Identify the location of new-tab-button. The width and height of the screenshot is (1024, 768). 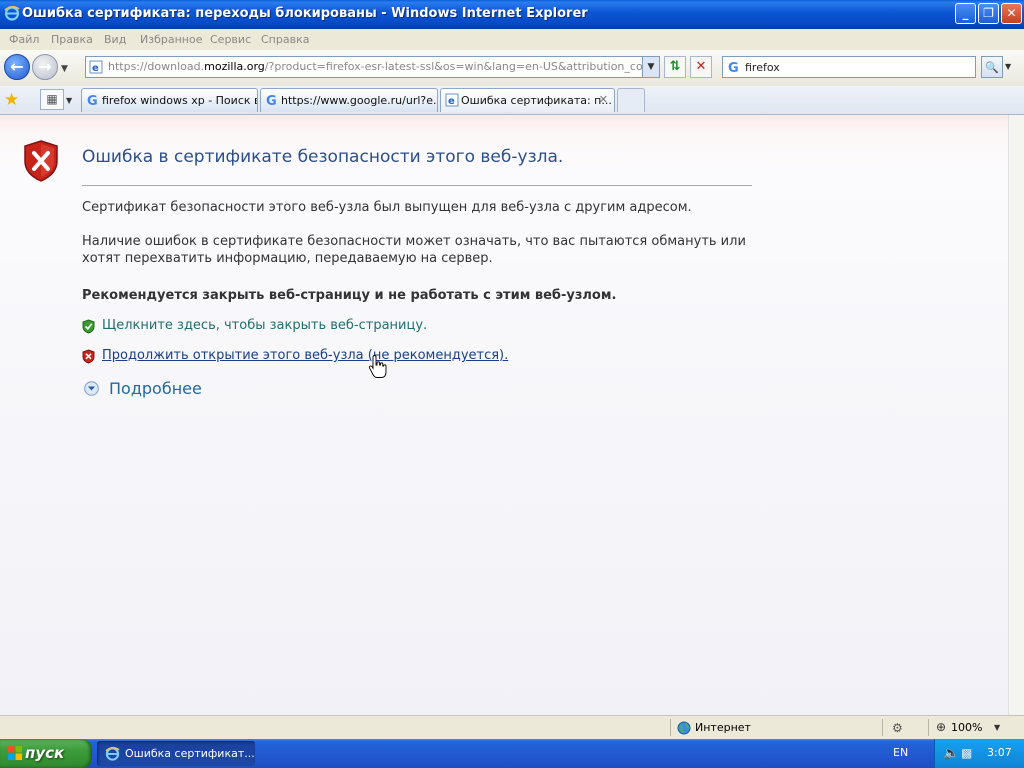
(631, 100).